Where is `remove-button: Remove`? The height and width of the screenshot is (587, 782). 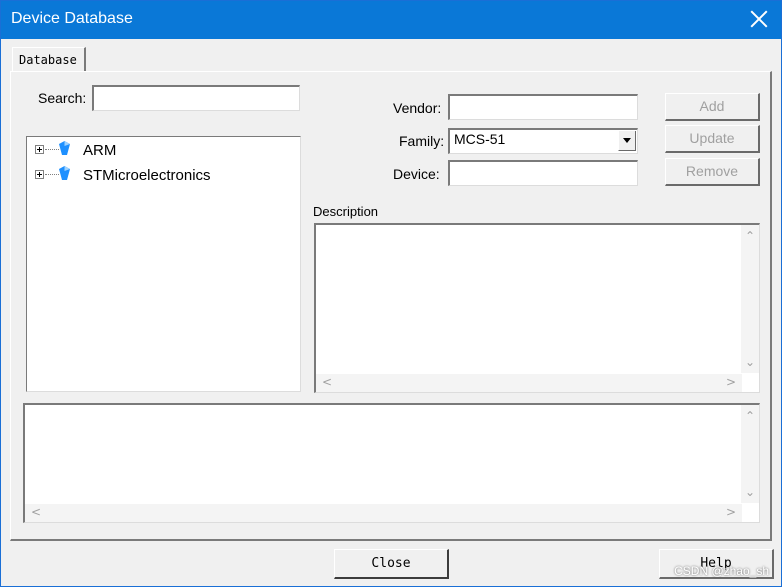
remove-button: Remove is located at coordinates (712, 172).